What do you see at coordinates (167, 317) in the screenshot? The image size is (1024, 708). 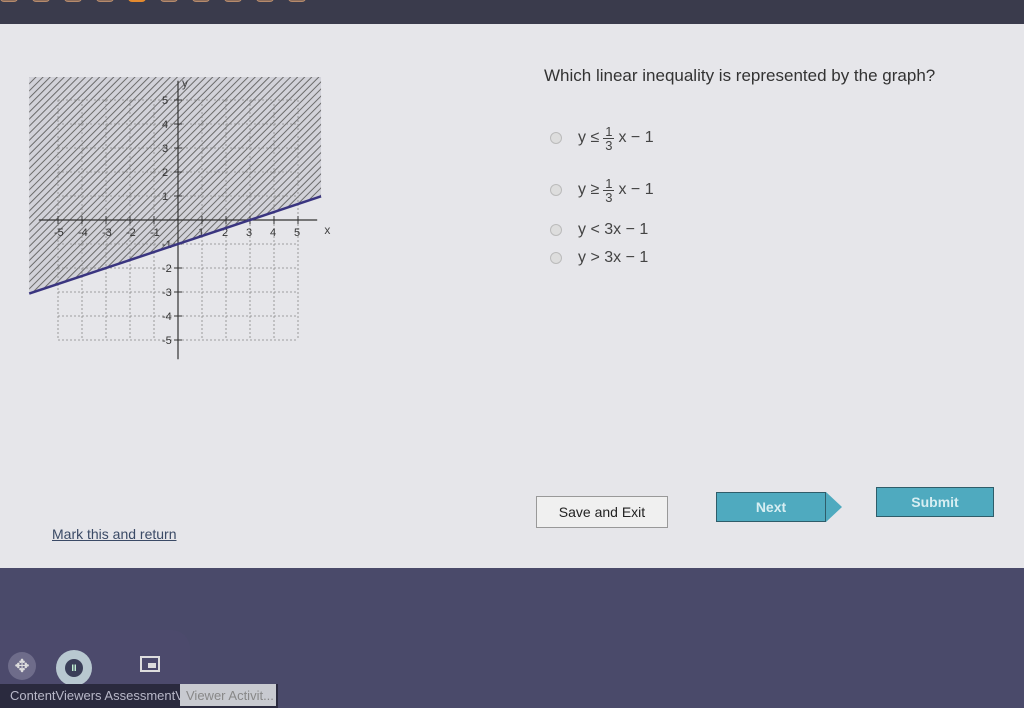 I see `y-tick-label: -4` at bounding box center [167, 317].